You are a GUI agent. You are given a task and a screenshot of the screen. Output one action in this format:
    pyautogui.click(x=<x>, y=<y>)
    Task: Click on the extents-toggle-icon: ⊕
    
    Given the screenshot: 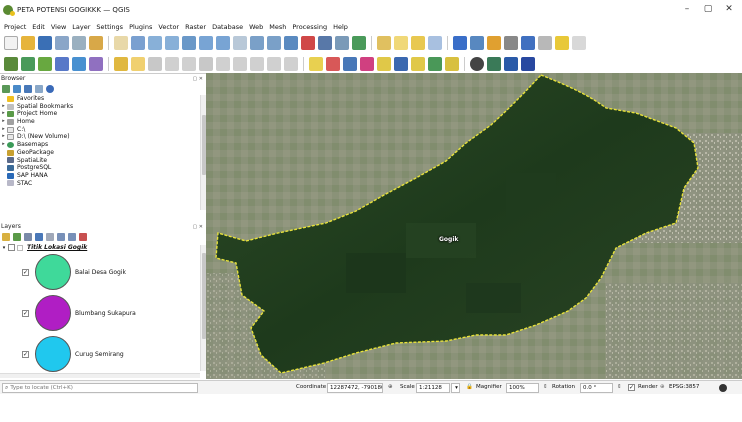 What is the action you would take?
    pyautogui.click(x=390, y=387)
    